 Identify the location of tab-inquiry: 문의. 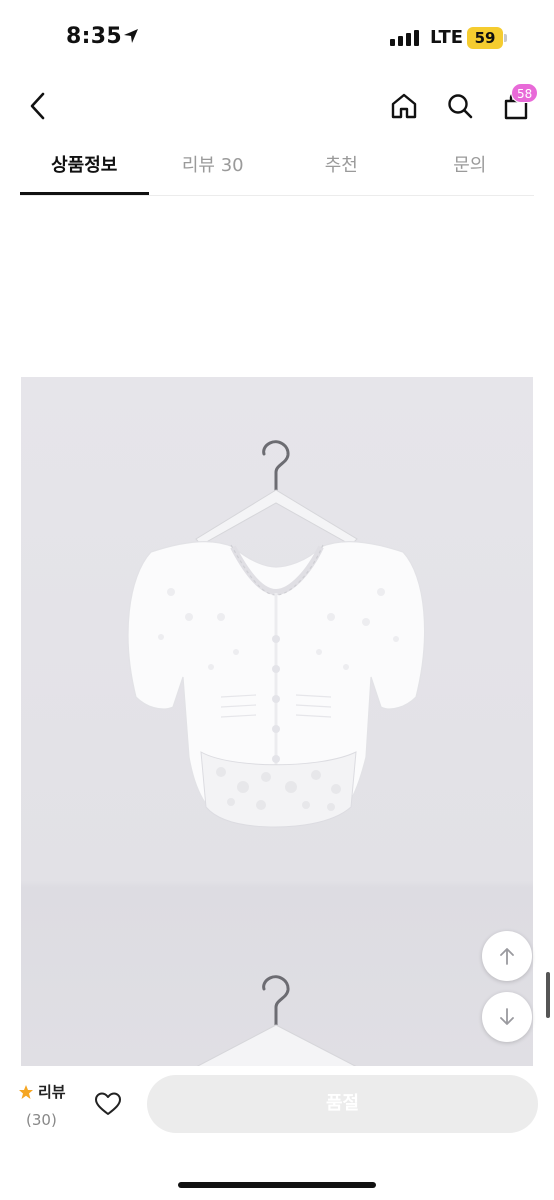
(470, 167).